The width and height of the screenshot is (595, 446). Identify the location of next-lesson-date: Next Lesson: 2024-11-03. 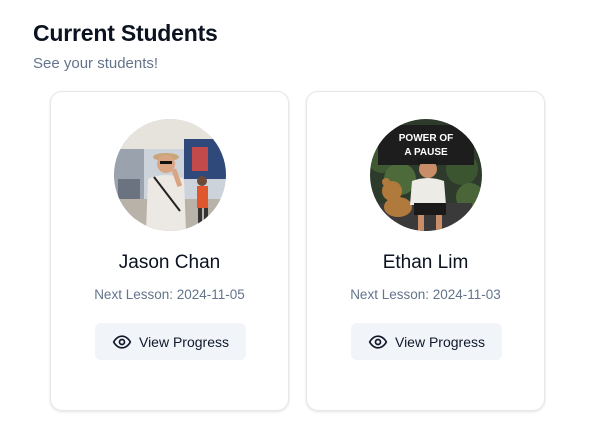
(425, 294).